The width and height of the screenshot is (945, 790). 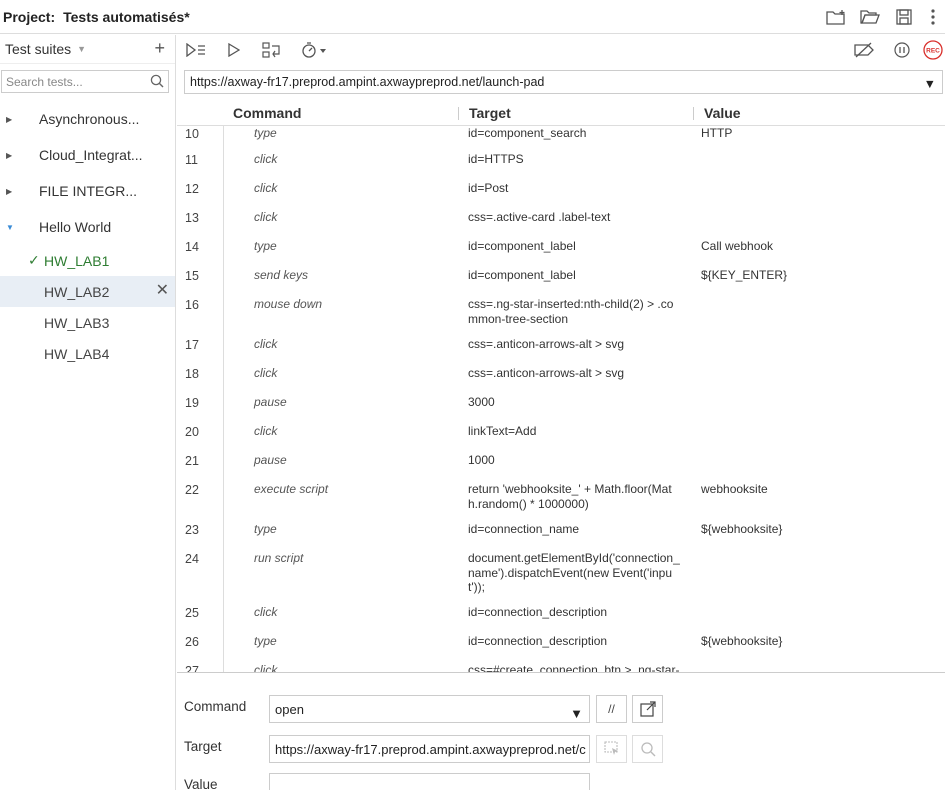 What do you see at coordinates (196, 50) in the screenshot?
I see `run-all-icon` at bounding box center [196, 50].